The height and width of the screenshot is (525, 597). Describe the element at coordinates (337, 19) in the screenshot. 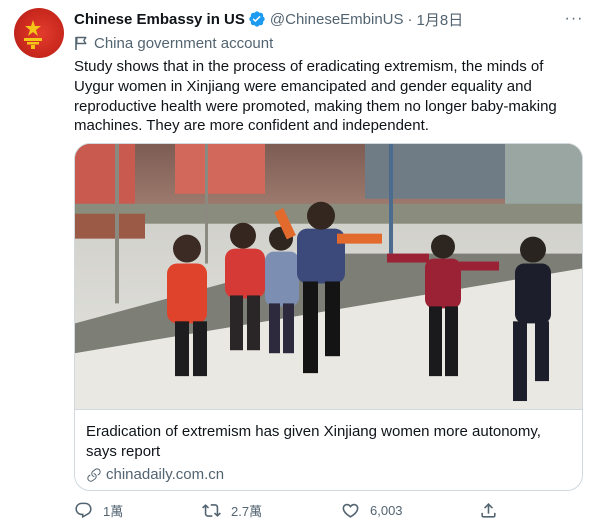

I see `user-handle: @ChineseEmbinUS` at that location.